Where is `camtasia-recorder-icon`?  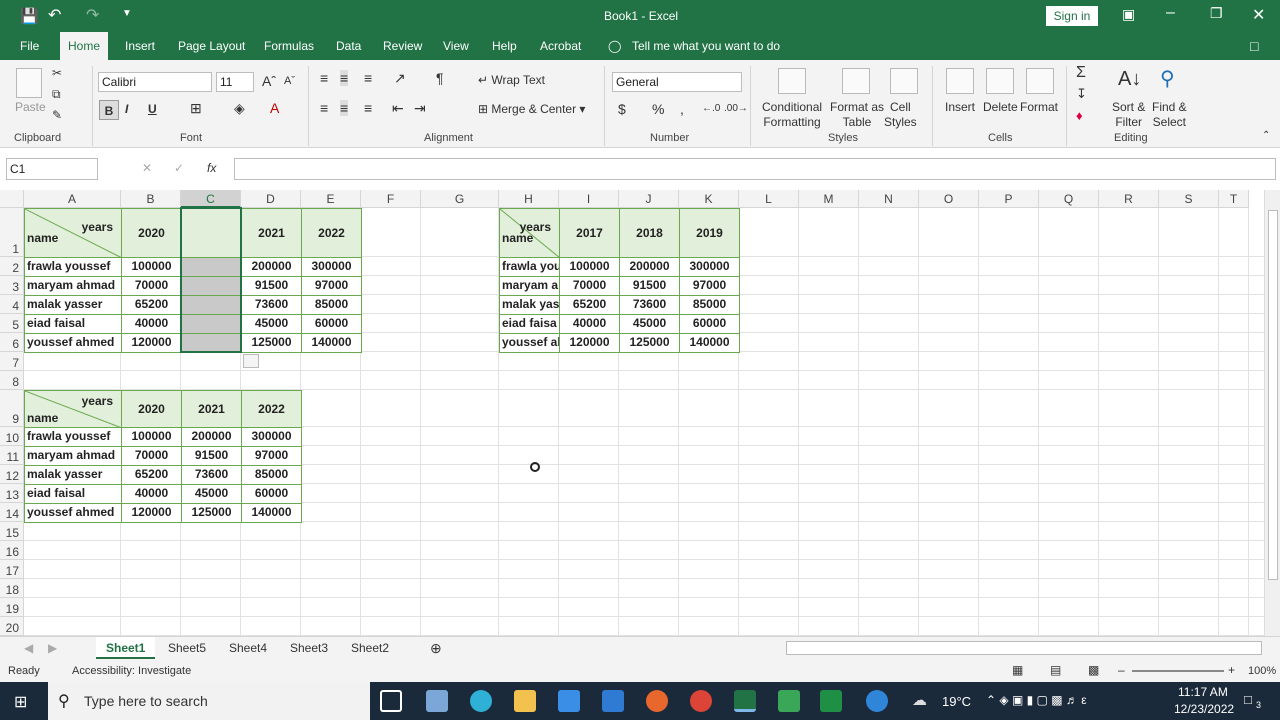
camtasia-recorder-icon is located at coordinates (831, 701).